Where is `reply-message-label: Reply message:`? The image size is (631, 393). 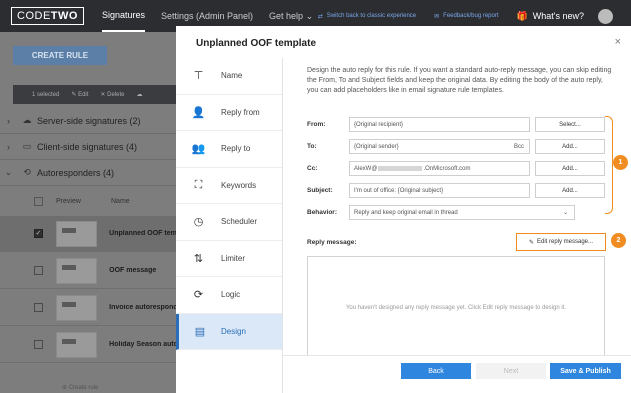 reply-message-label: Reply message: is located at coordinates (332, 242).